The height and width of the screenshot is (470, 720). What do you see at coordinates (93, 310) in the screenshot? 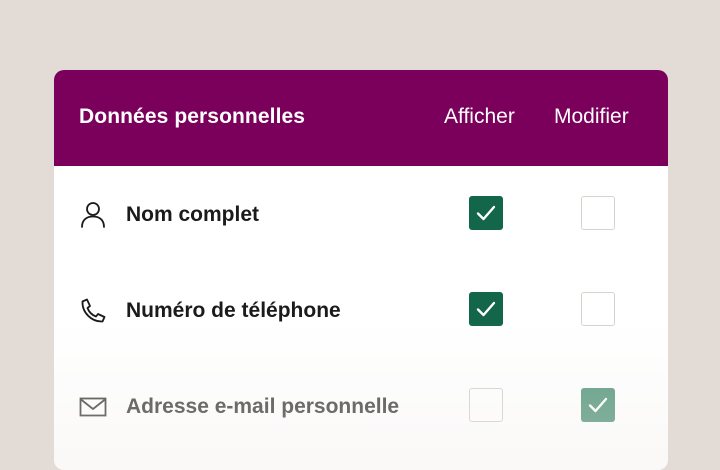
I see `phone-icon` at bounding box center [93, 310].